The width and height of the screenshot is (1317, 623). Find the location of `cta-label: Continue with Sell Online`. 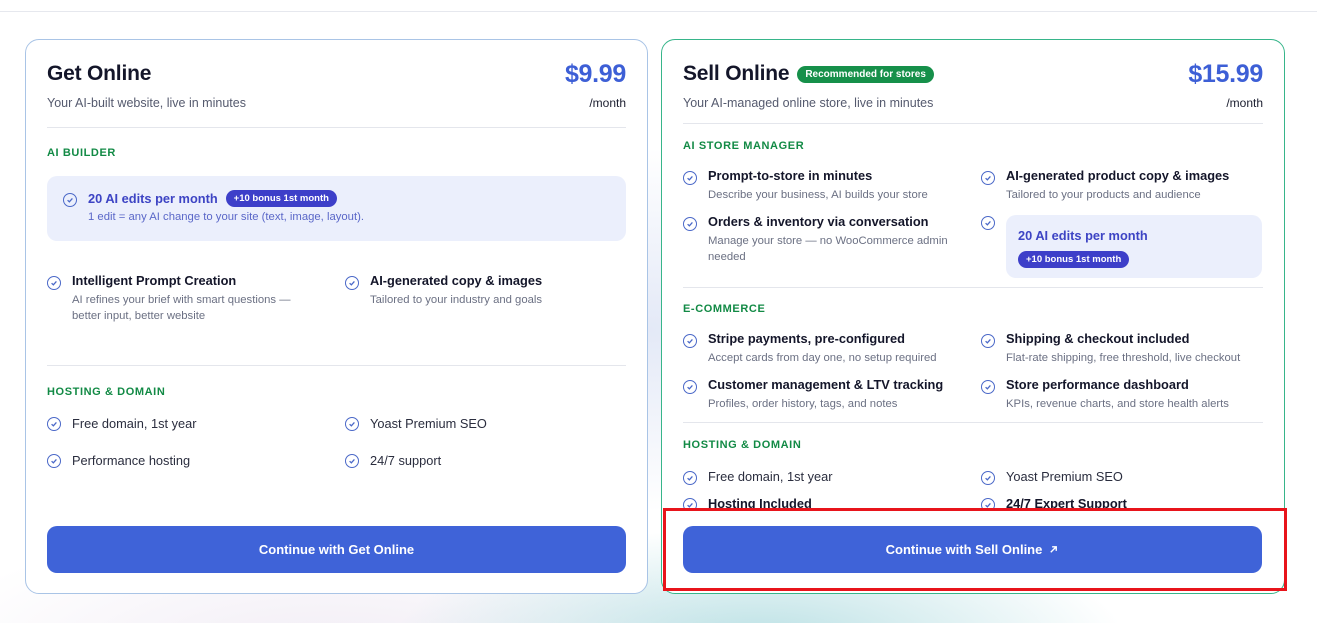

cta-label: Continue with Sell Online is located at coordinates (964, 549).